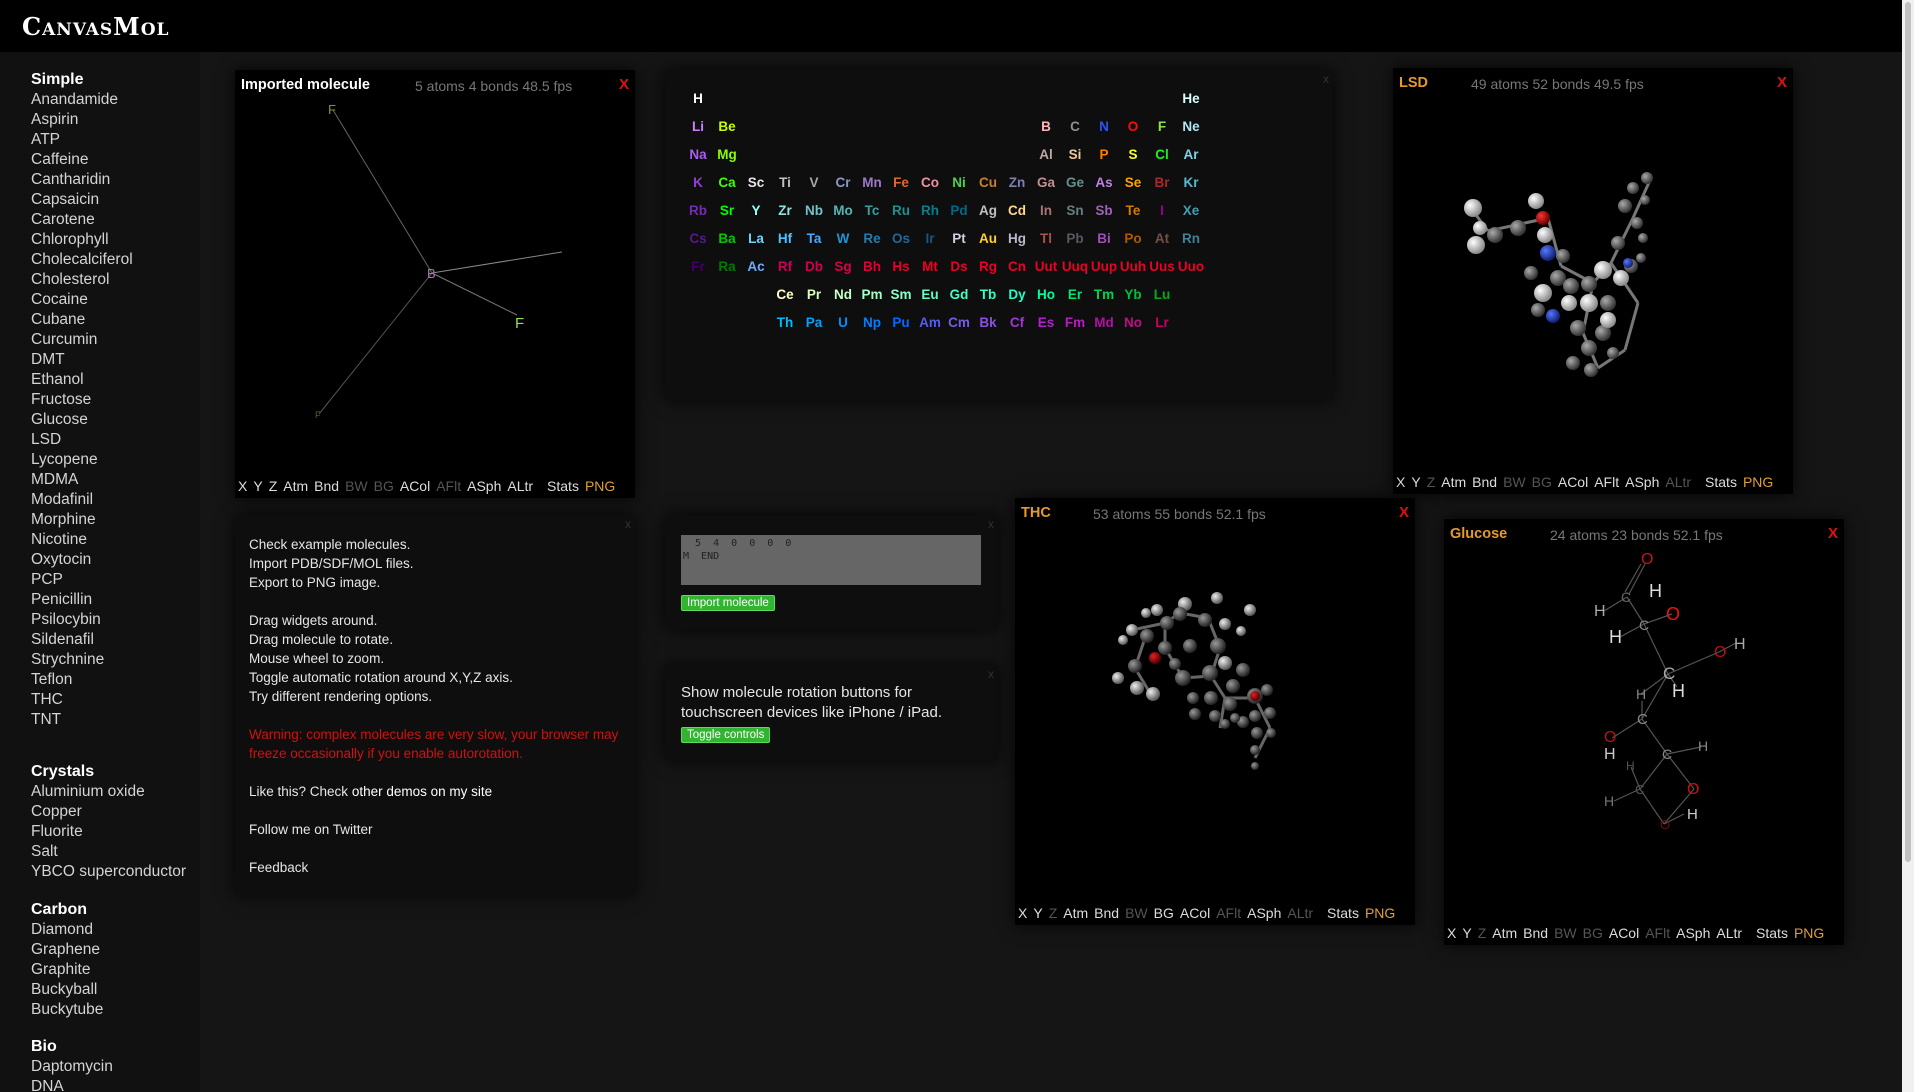 The width and height of the screenshot is (1914, 1092). I want to click on sidebar-item-buckytube: Buckytube, so click(67, 1010).